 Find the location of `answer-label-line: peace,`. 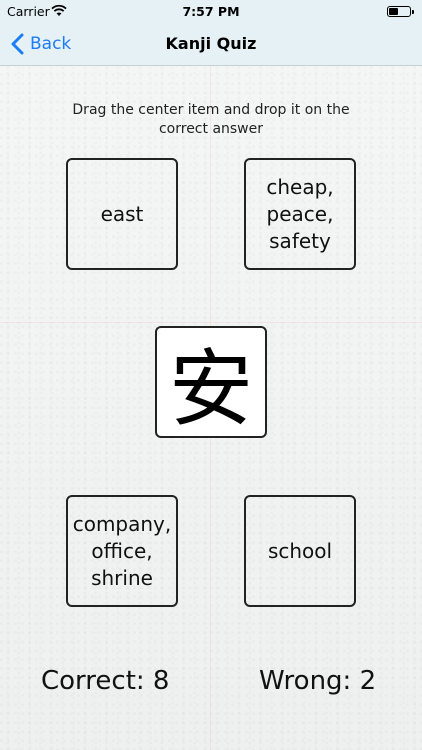

answer-label-line: peace, is located at coordinates (300, 213).